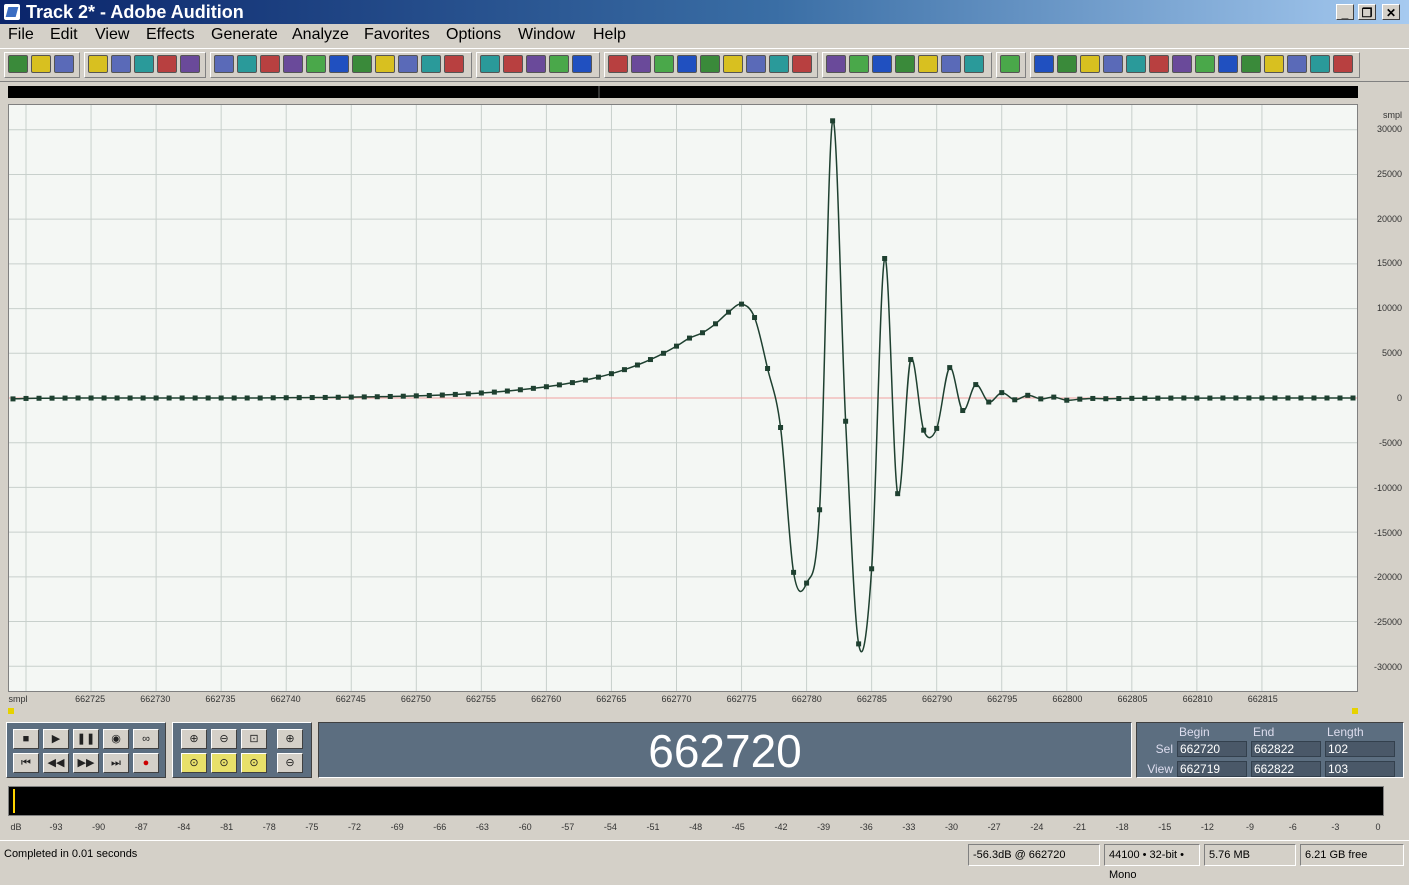  I want to click on stop-button: ■, so click(26, 739).